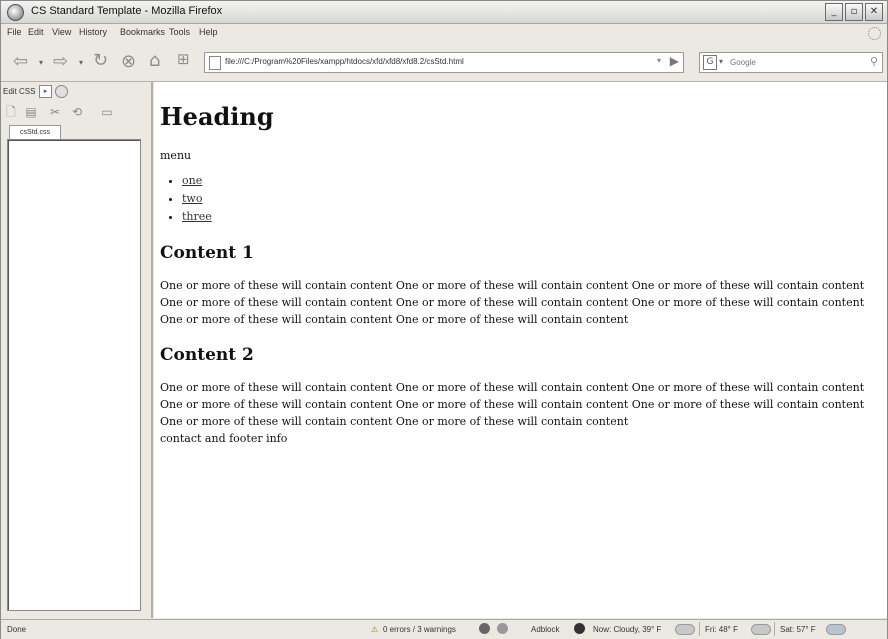 The width and height of the screenshot is (888, 639). I want to click on menu-file: File, so click(14, 32).